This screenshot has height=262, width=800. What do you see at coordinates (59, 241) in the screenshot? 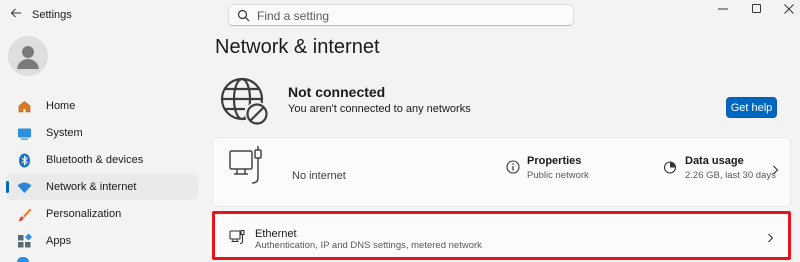
I see `sidebar-item-label: Apps` at bounding box center [59, 241].